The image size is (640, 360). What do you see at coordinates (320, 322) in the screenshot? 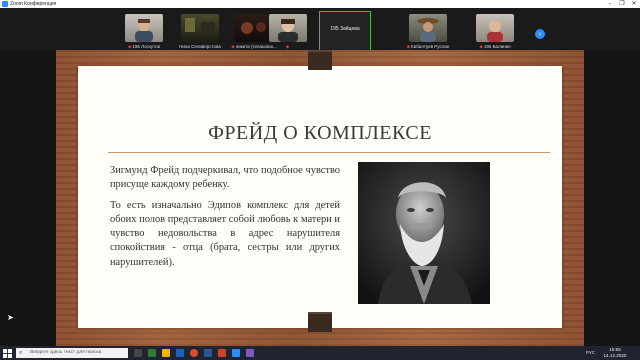
I see `board-clip-bottom` at bounding box center [320, 322].